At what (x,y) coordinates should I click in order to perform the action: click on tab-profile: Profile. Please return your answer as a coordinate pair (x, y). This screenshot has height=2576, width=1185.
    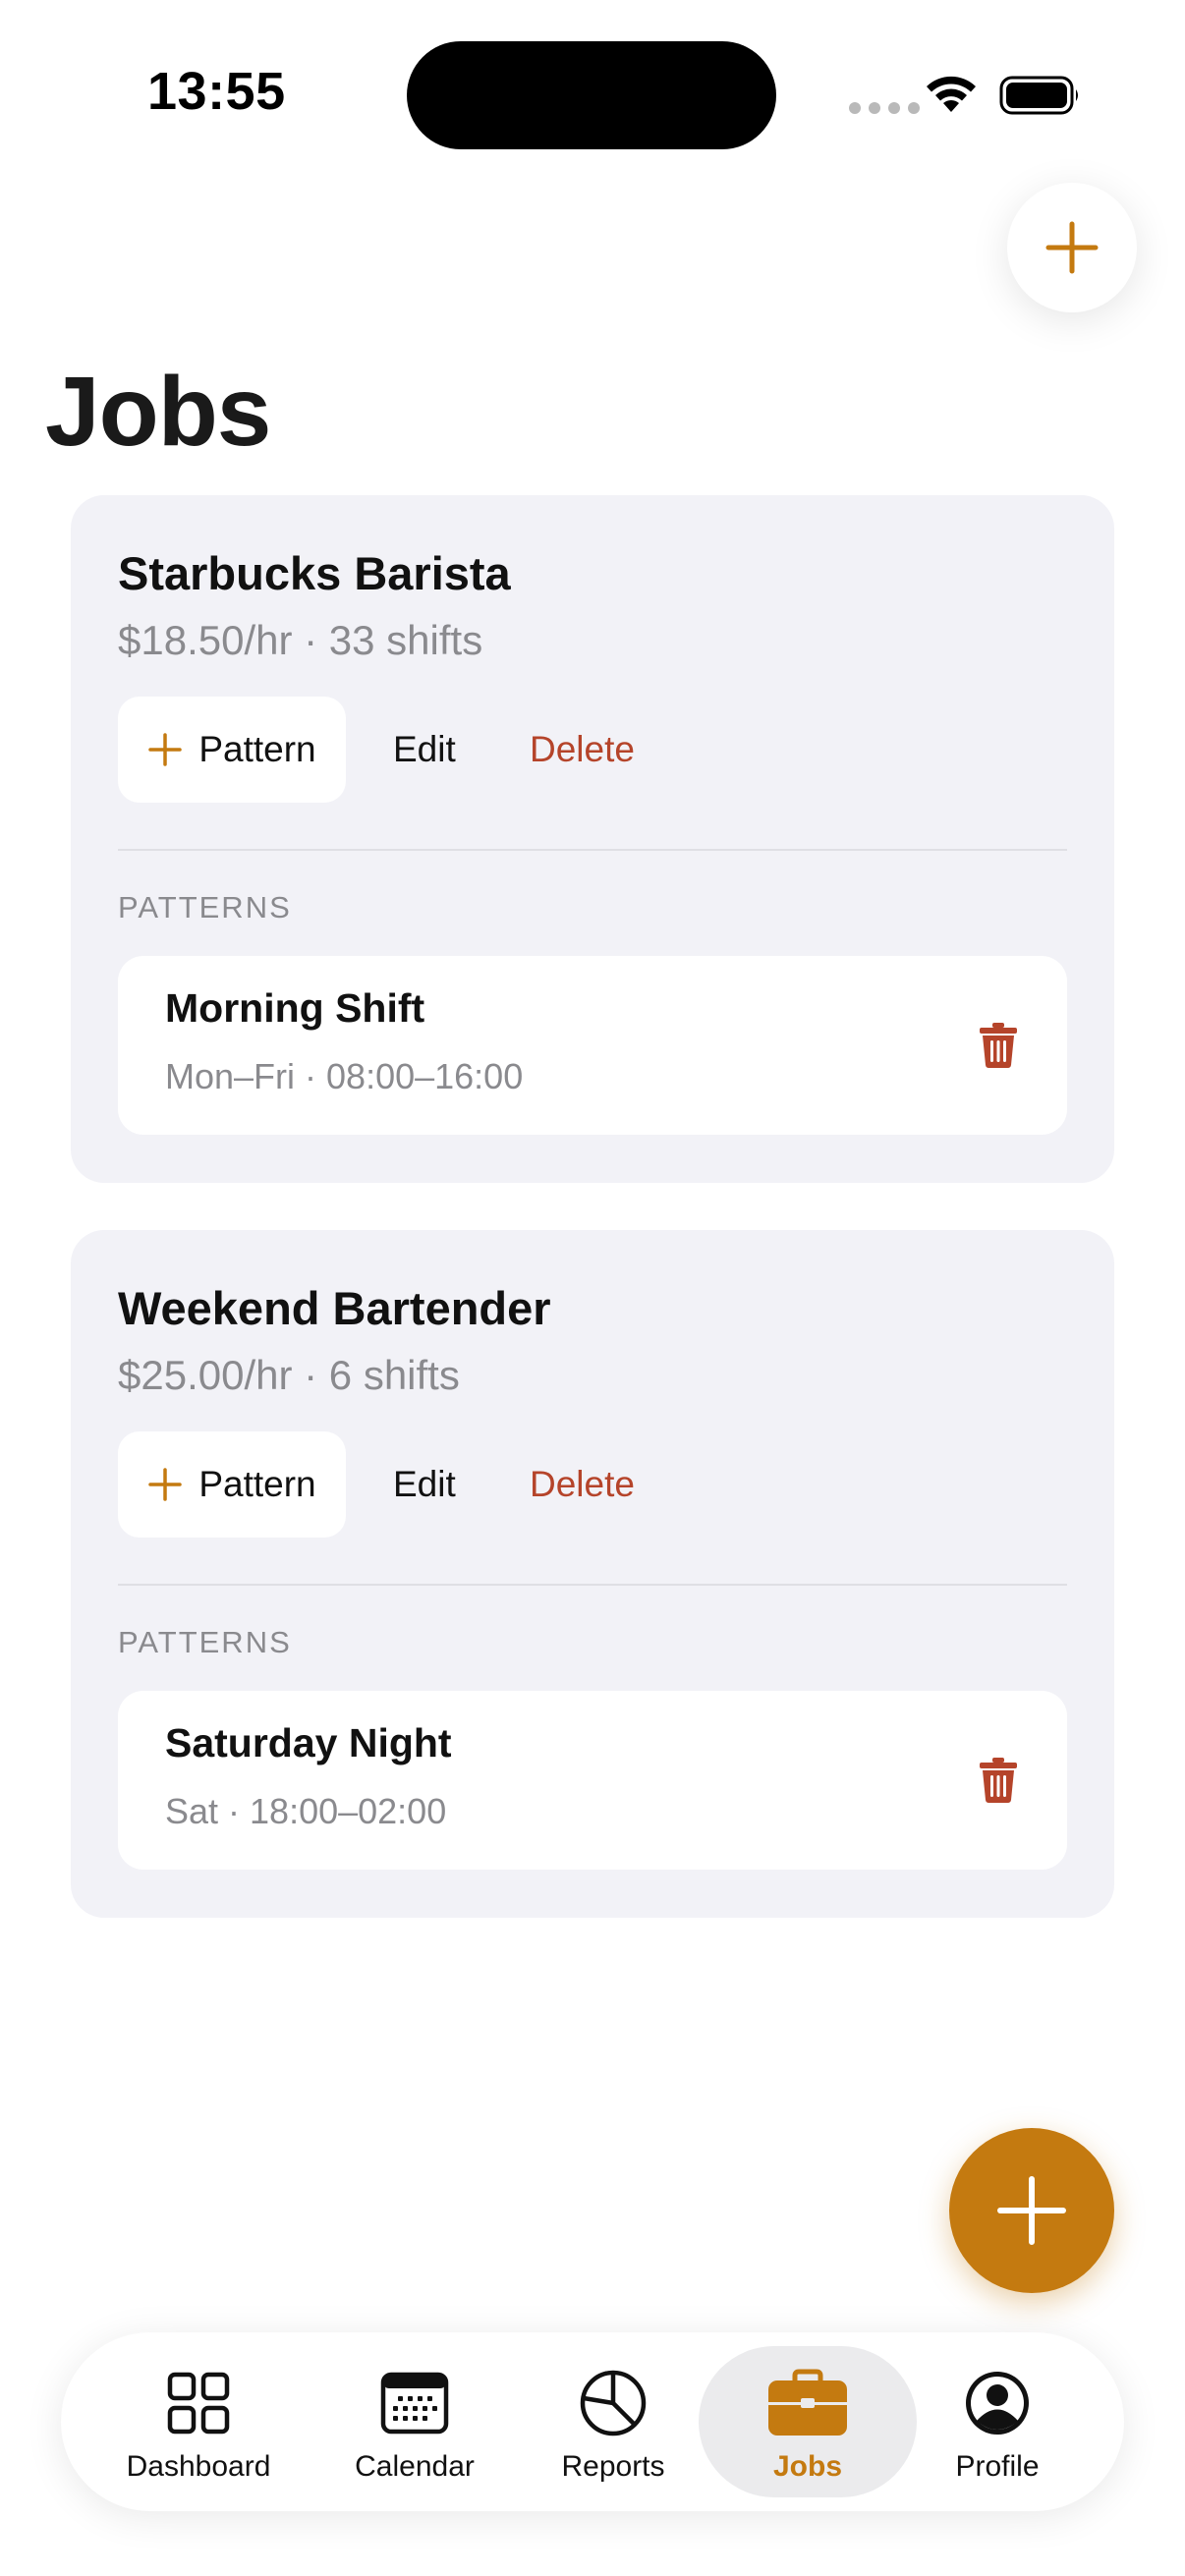
    Looking at the image, I should click on (998, 2421).